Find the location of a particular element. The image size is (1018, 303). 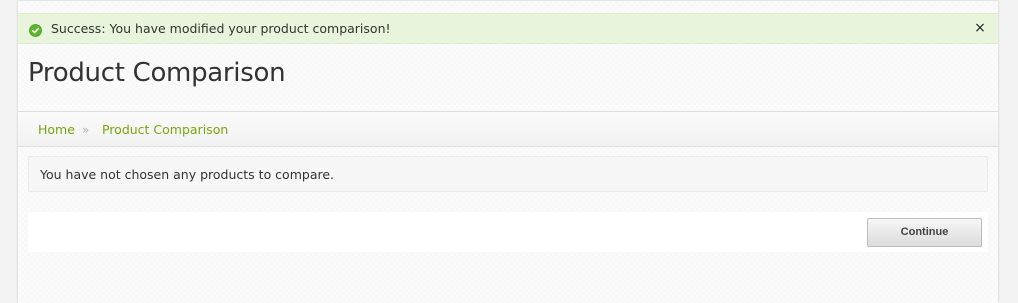

buttons-bar: Continue is located at coordinates (508, 232).